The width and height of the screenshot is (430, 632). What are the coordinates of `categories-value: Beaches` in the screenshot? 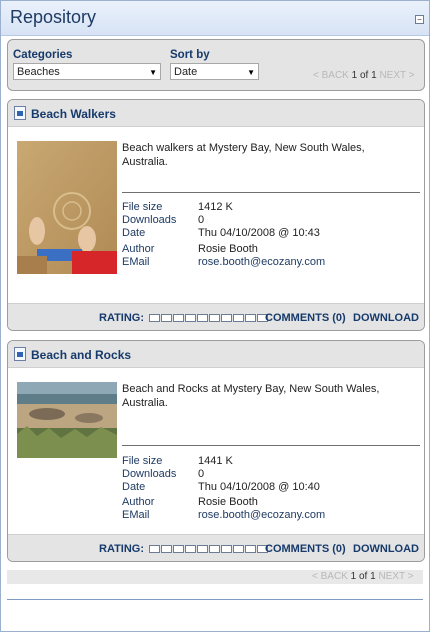 It's located at (38, 72).